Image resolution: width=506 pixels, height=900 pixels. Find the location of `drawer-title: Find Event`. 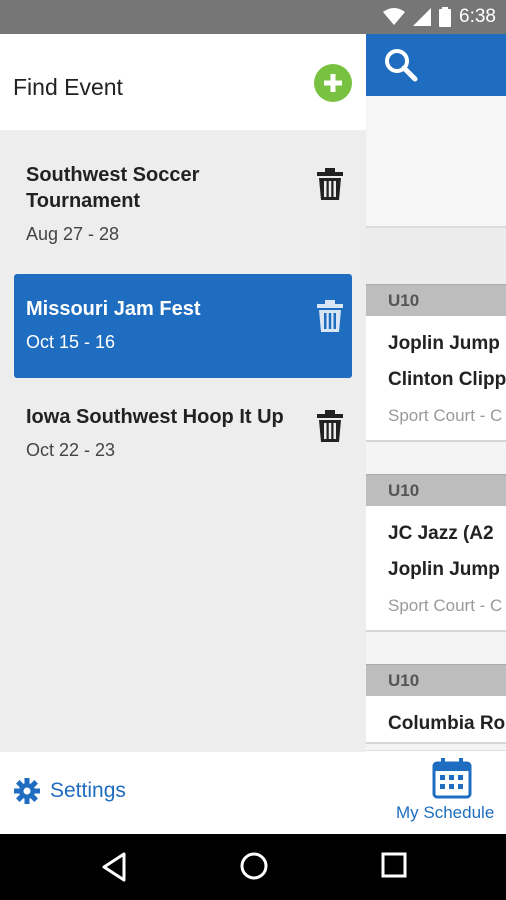

drawer-title: Find Event is located at coordinates (68, 87).